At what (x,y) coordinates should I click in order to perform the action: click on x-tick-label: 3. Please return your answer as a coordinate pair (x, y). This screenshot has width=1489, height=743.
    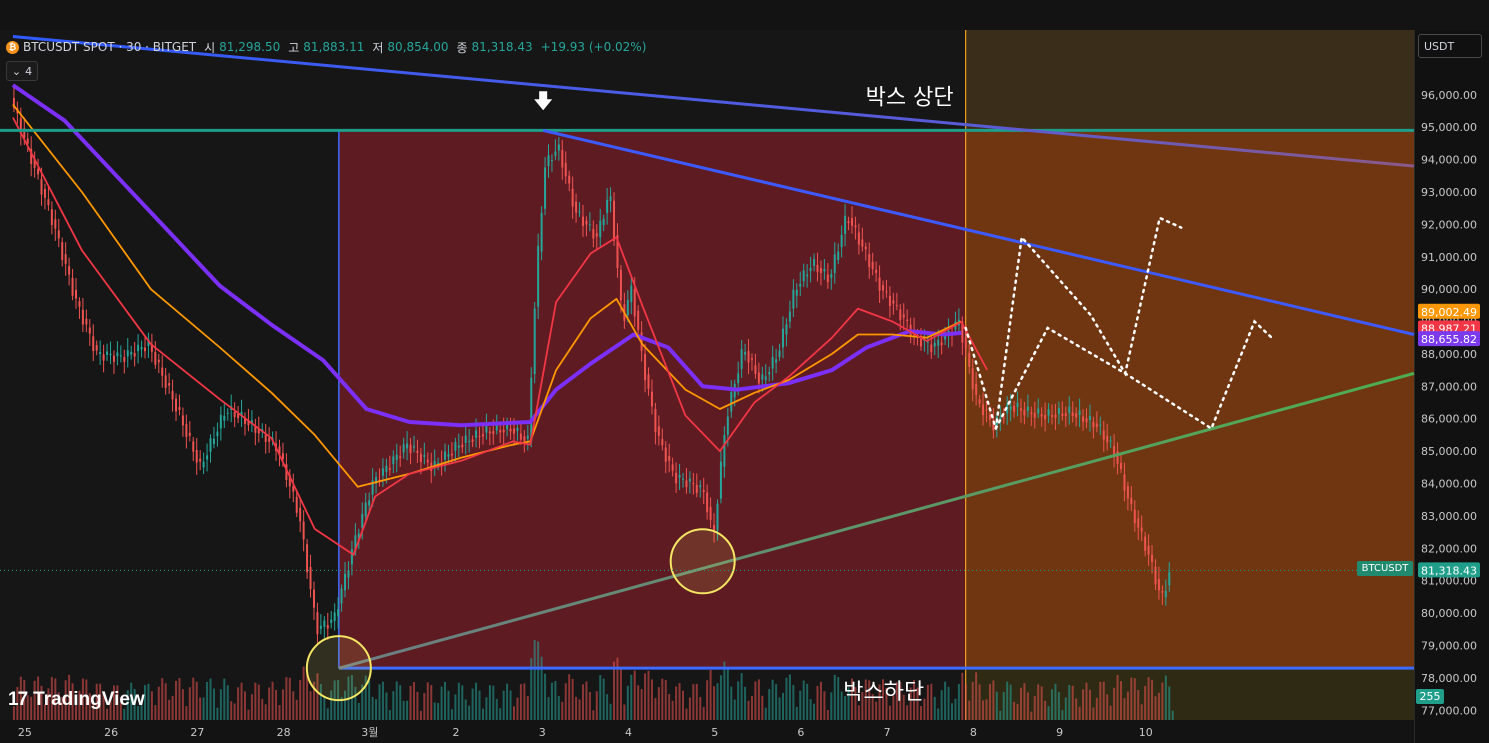
    Looking at the image, I should click on (542, 732).